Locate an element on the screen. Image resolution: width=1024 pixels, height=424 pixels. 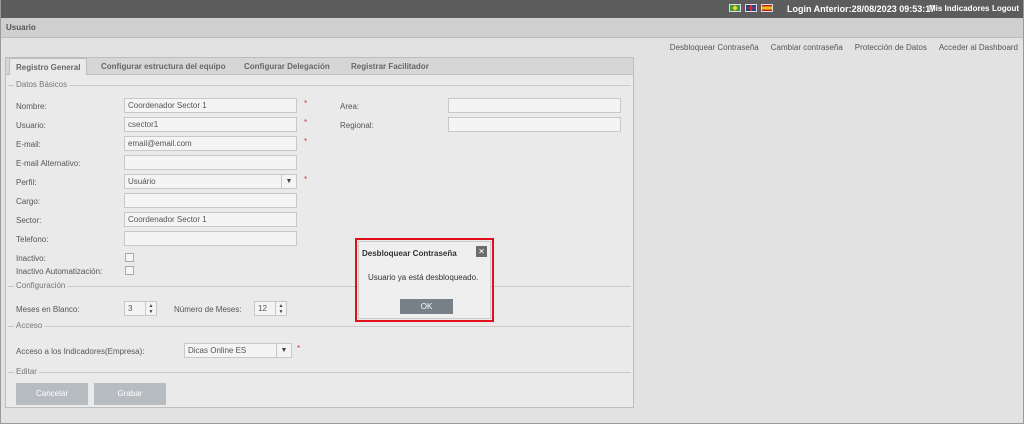
area-label: Area: is located at coordinates (350, 106).